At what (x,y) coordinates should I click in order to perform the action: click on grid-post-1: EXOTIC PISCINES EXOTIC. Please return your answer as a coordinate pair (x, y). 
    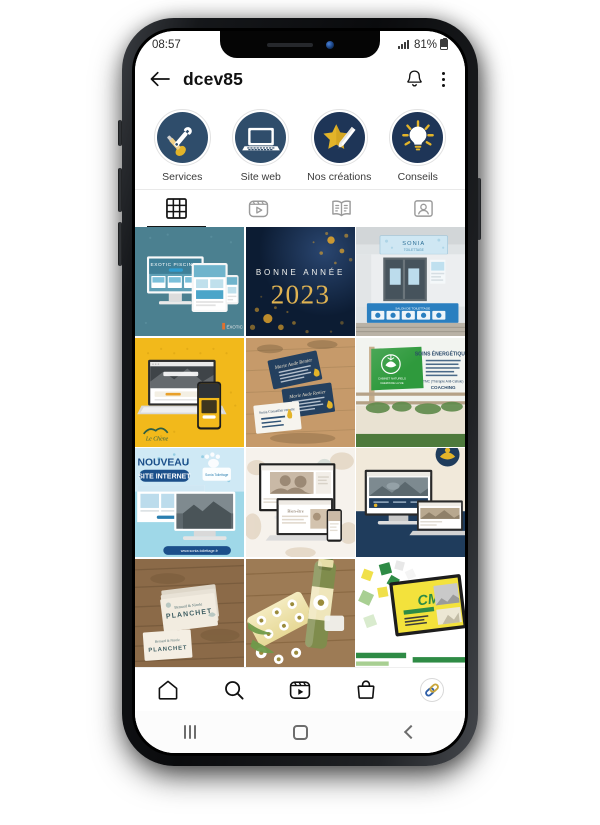
    Looking at the image, I should click on (189, 281).